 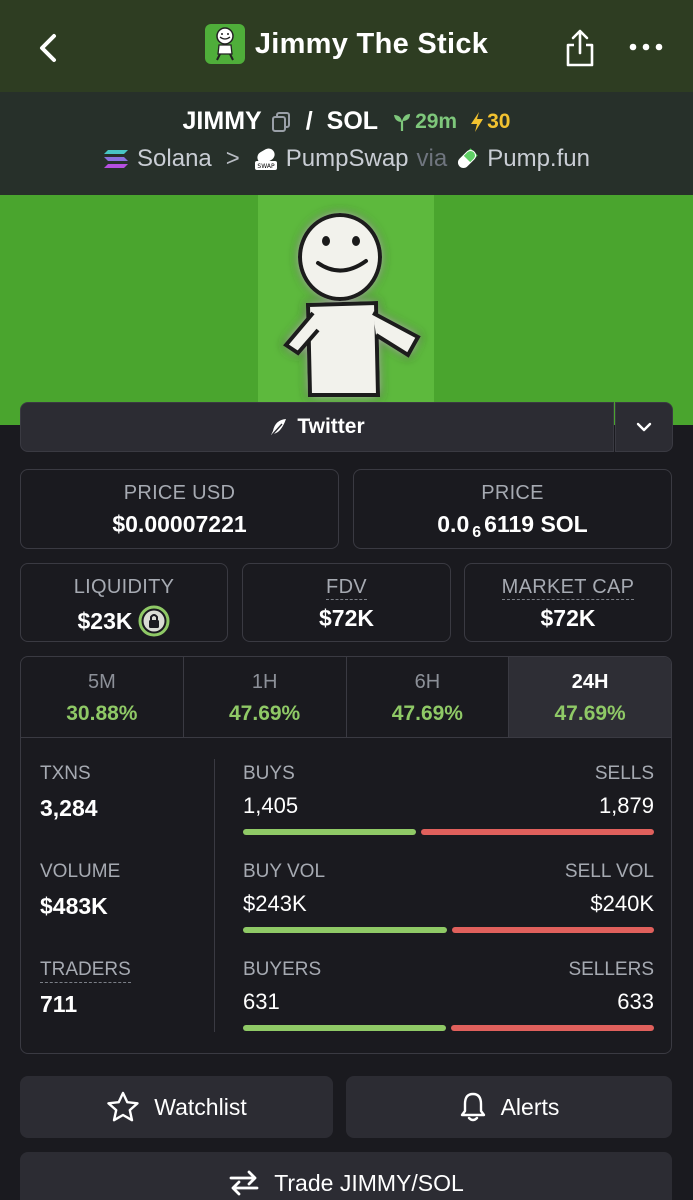 I want to click on share-icon, so click(x=580, y=48).